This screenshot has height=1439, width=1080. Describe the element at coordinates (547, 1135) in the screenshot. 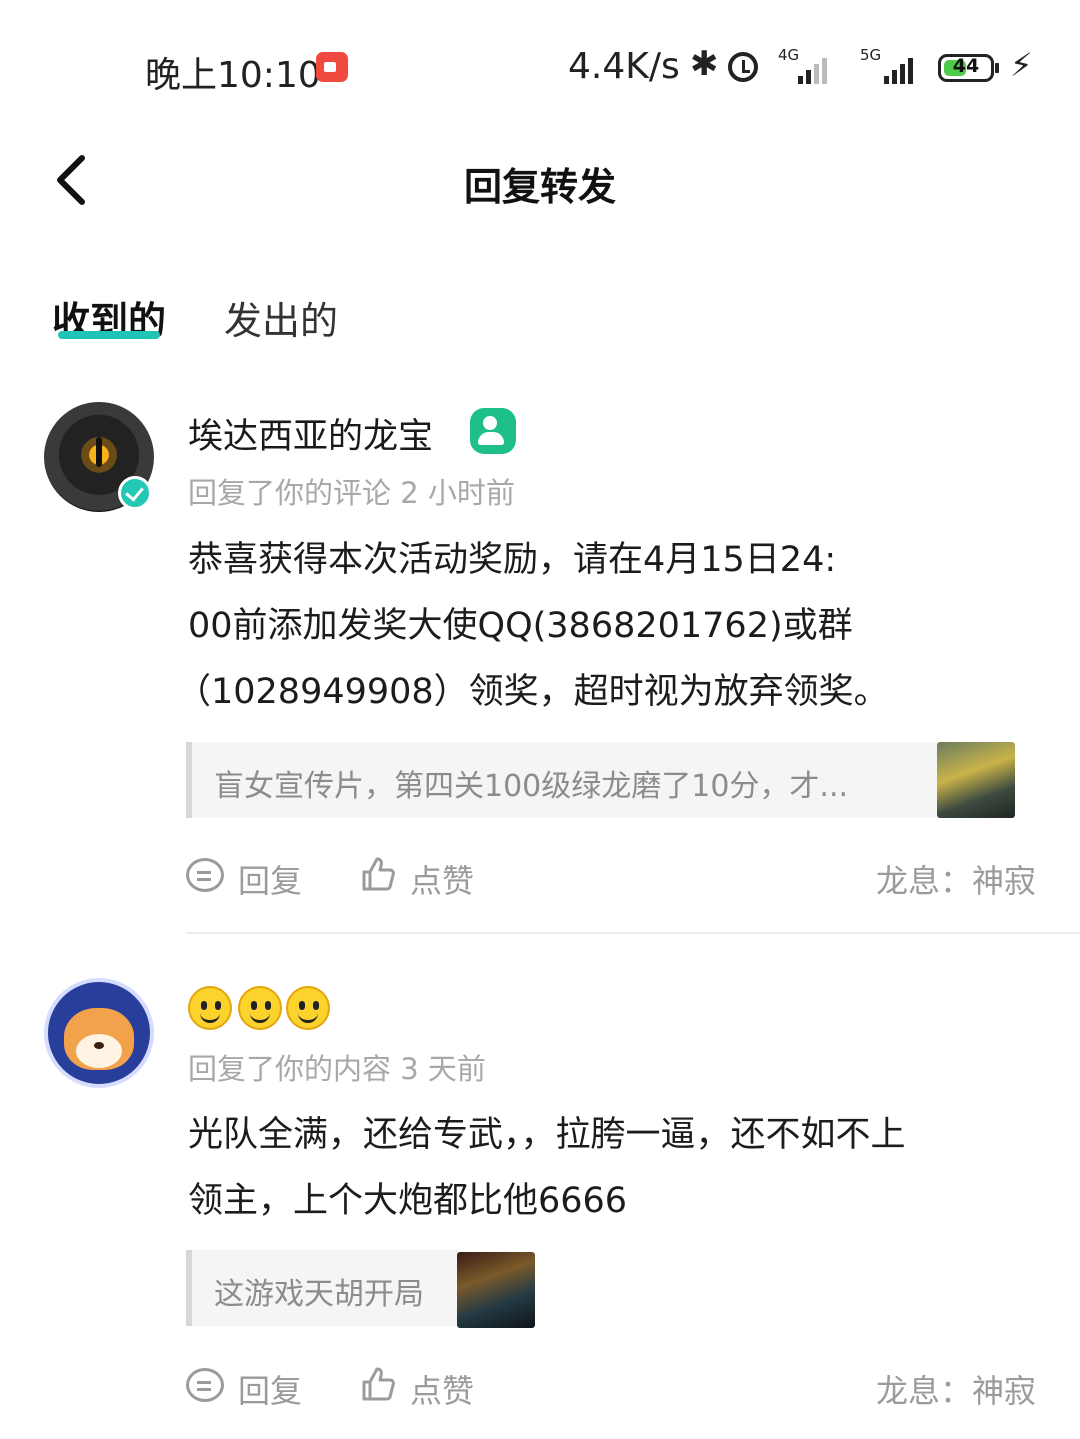

I see `content-line: 光队全满，还给专武，，拉胯一逼，还不如不上` at that location.